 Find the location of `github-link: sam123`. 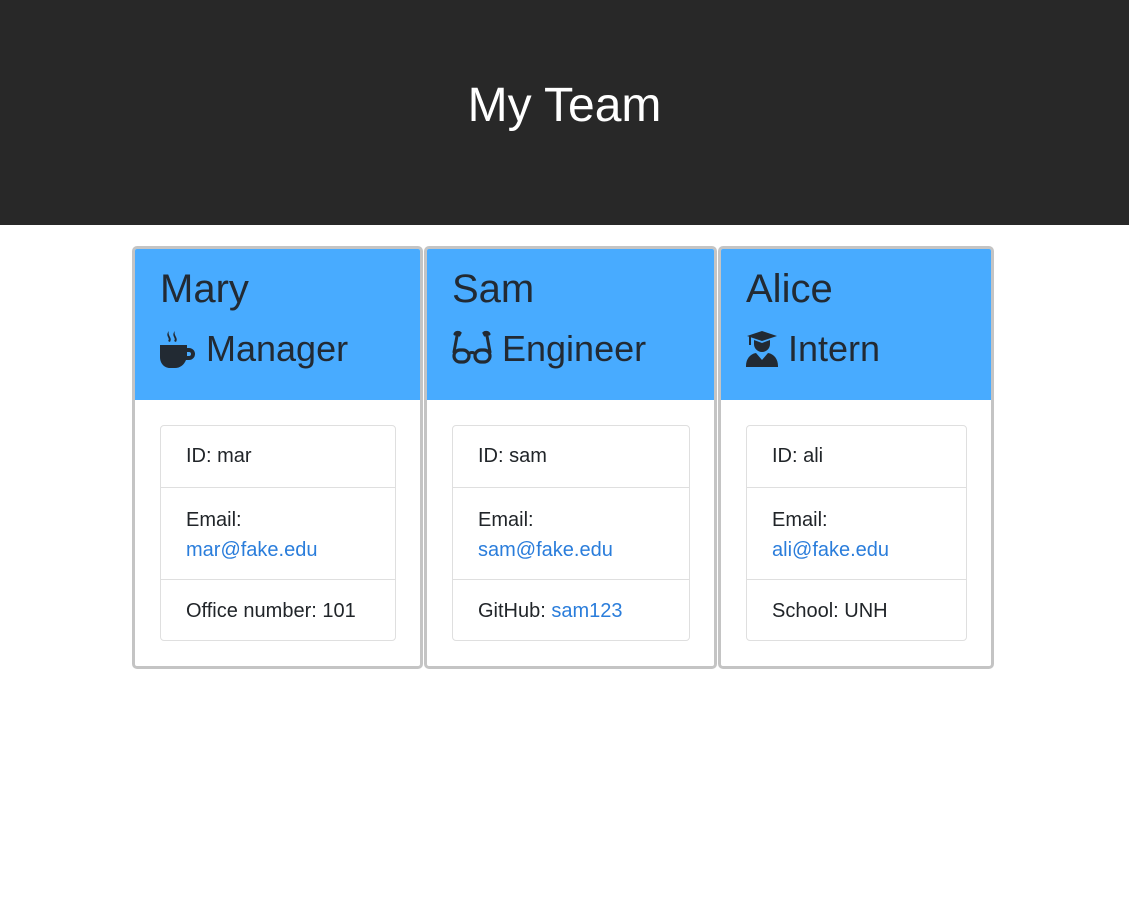

github-link: sam123 is located at coordinates (586, 611).